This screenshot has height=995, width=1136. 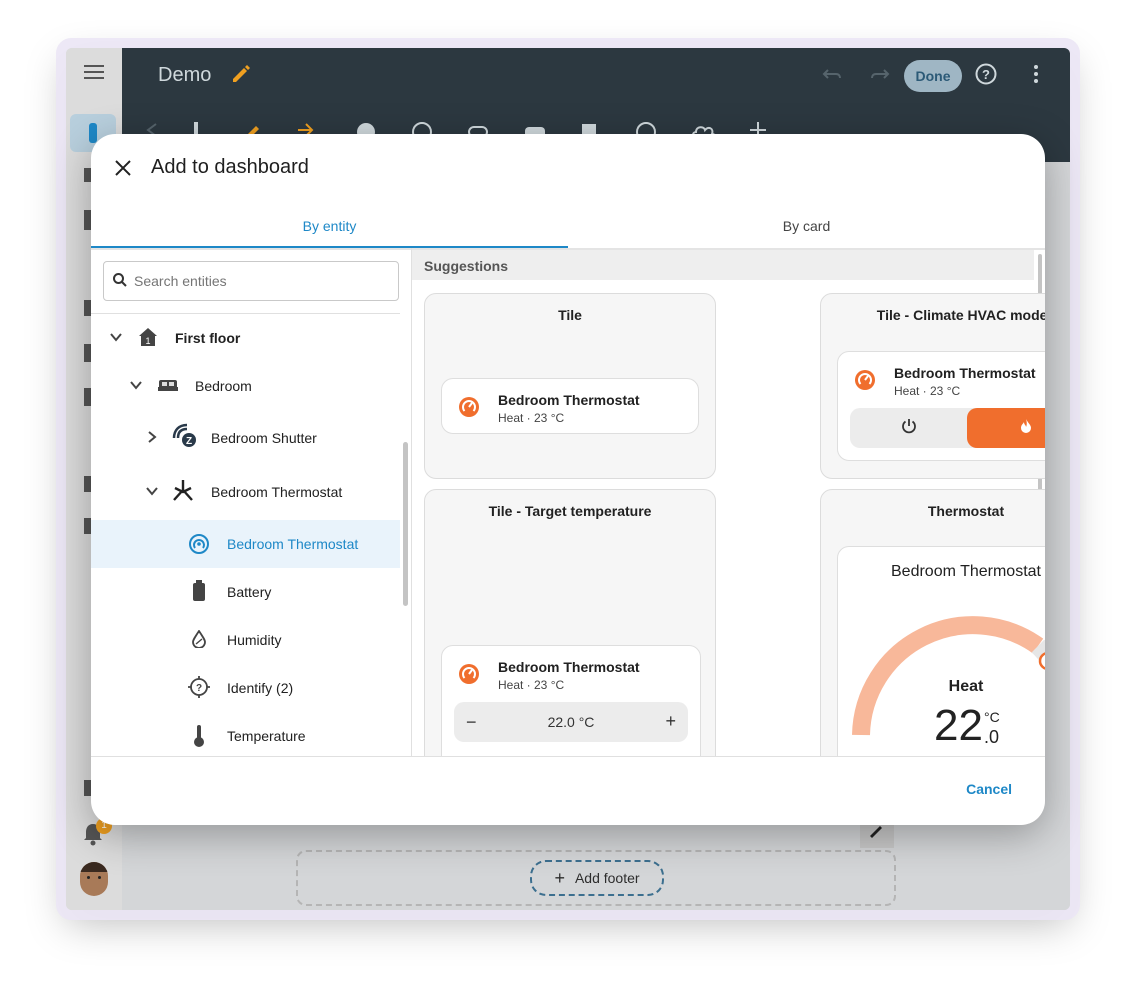 I want to click on floor-home-icon: 1, so click(x=148, y=339).